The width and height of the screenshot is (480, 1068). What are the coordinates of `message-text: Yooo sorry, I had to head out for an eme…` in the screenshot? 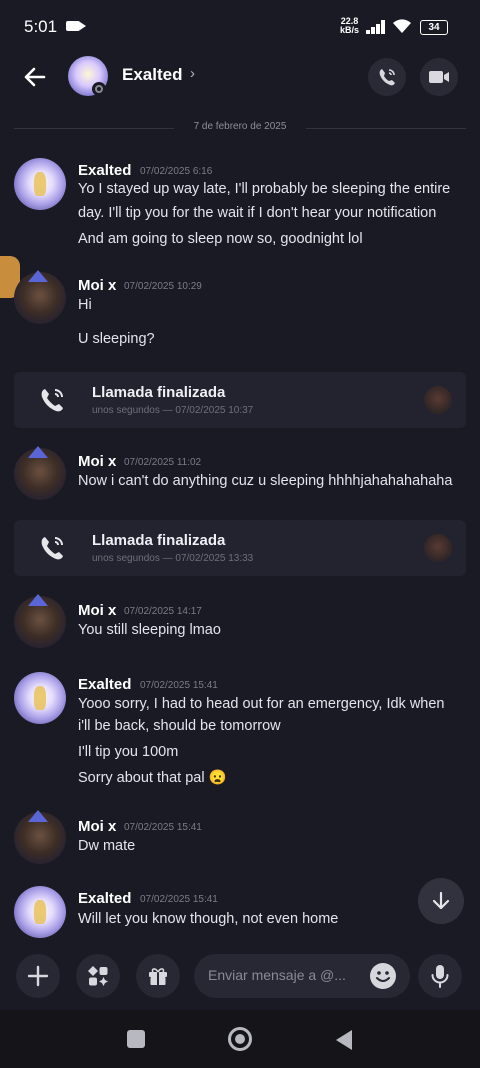 It's located at (261, 704).